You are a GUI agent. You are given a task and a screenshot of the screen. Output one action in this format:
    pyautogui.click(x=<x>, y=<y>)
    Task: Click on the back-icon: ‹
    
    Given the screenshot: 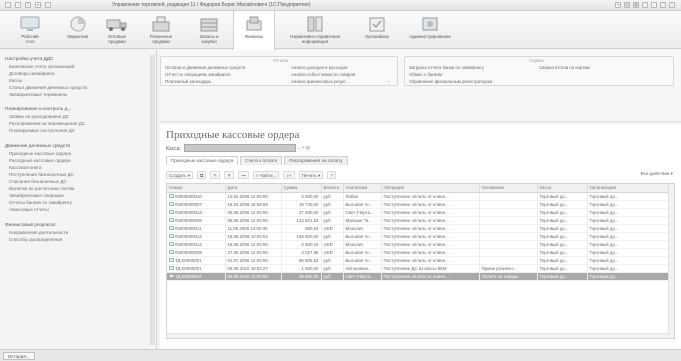 What is the action you would take?
    pyautogui.click(x=8, y=5)
    